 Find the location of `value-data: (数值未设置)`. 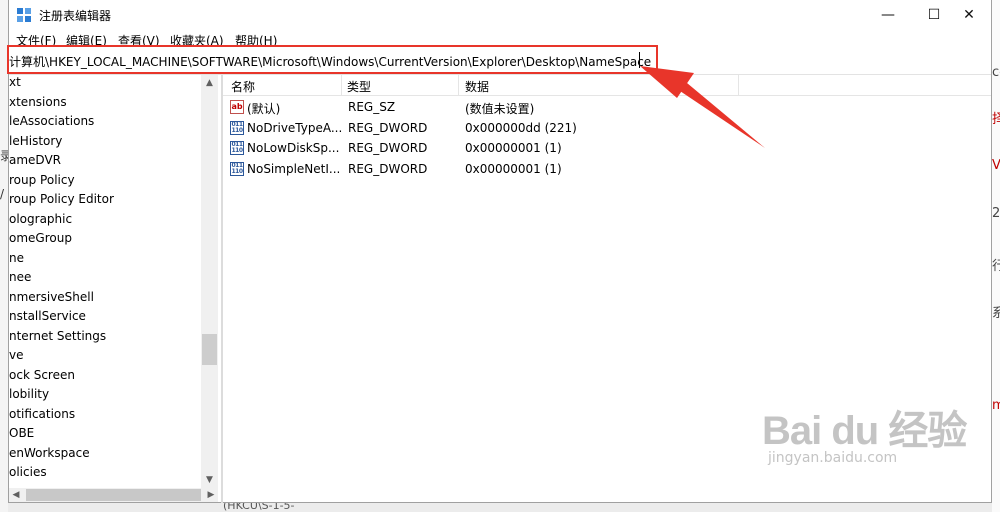

value-data: (数值未设置) is located at coordinates (500, 109).